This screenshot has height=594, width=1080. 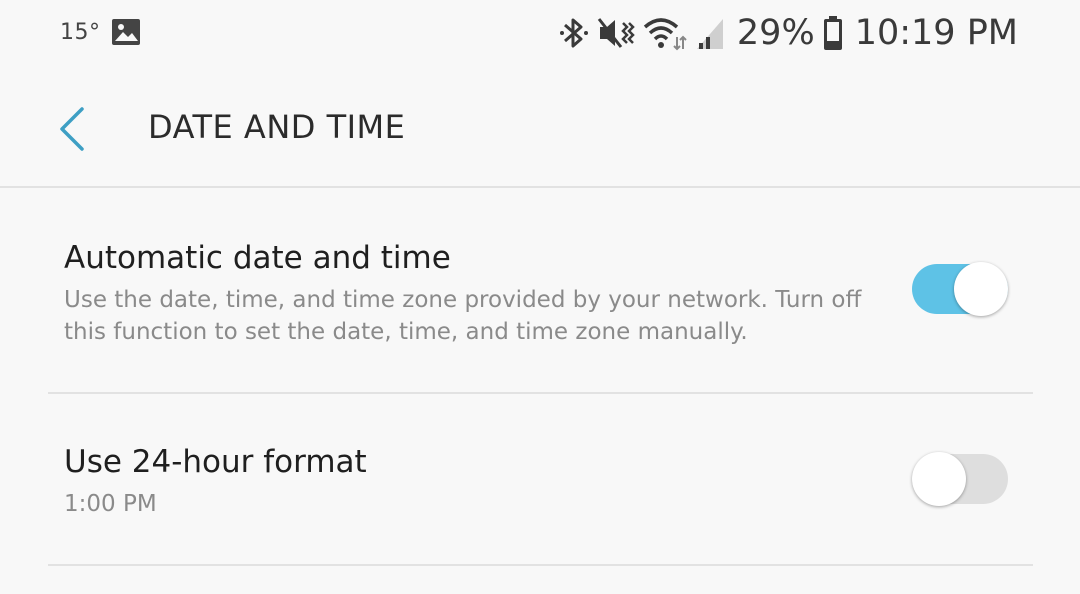 I want to click on cell-signal-icon, so click(x=710, y=33).